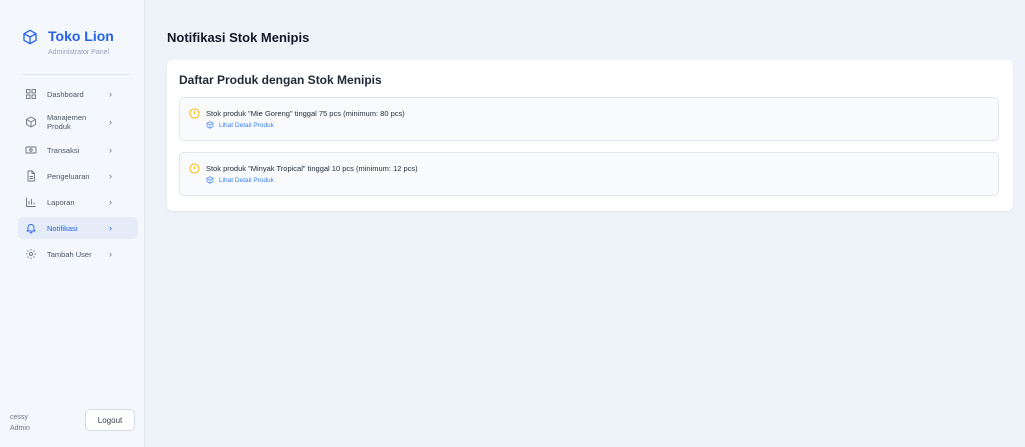 This screenshot has height=447, width=1025. I want to click on bar-chart-icon, so click(31, 202).